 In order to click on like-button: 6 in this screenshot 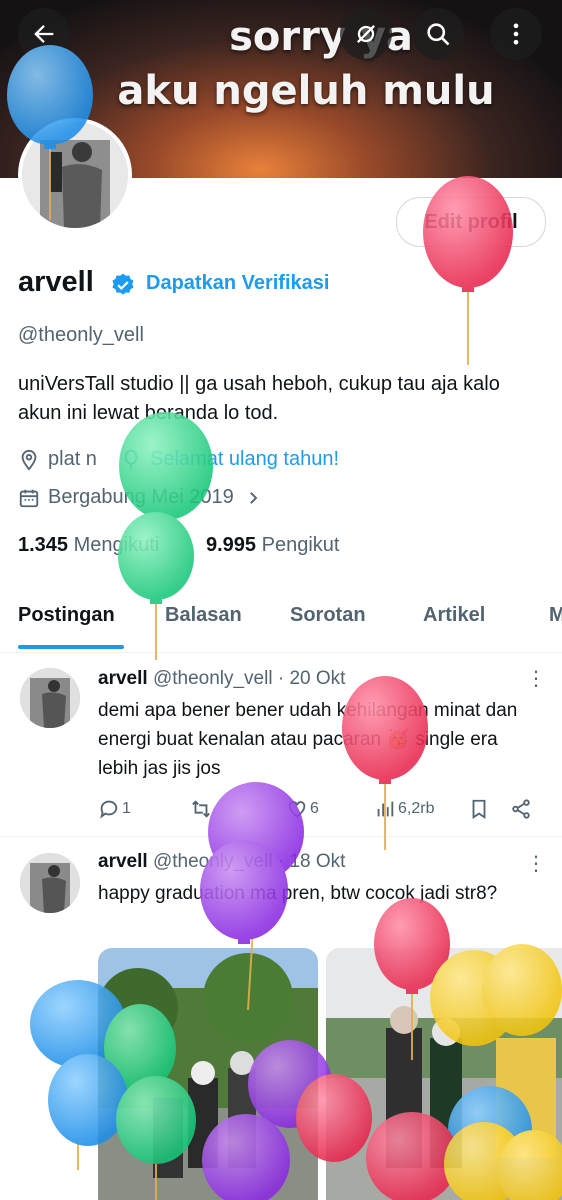, I will do `click(302, 809)`.